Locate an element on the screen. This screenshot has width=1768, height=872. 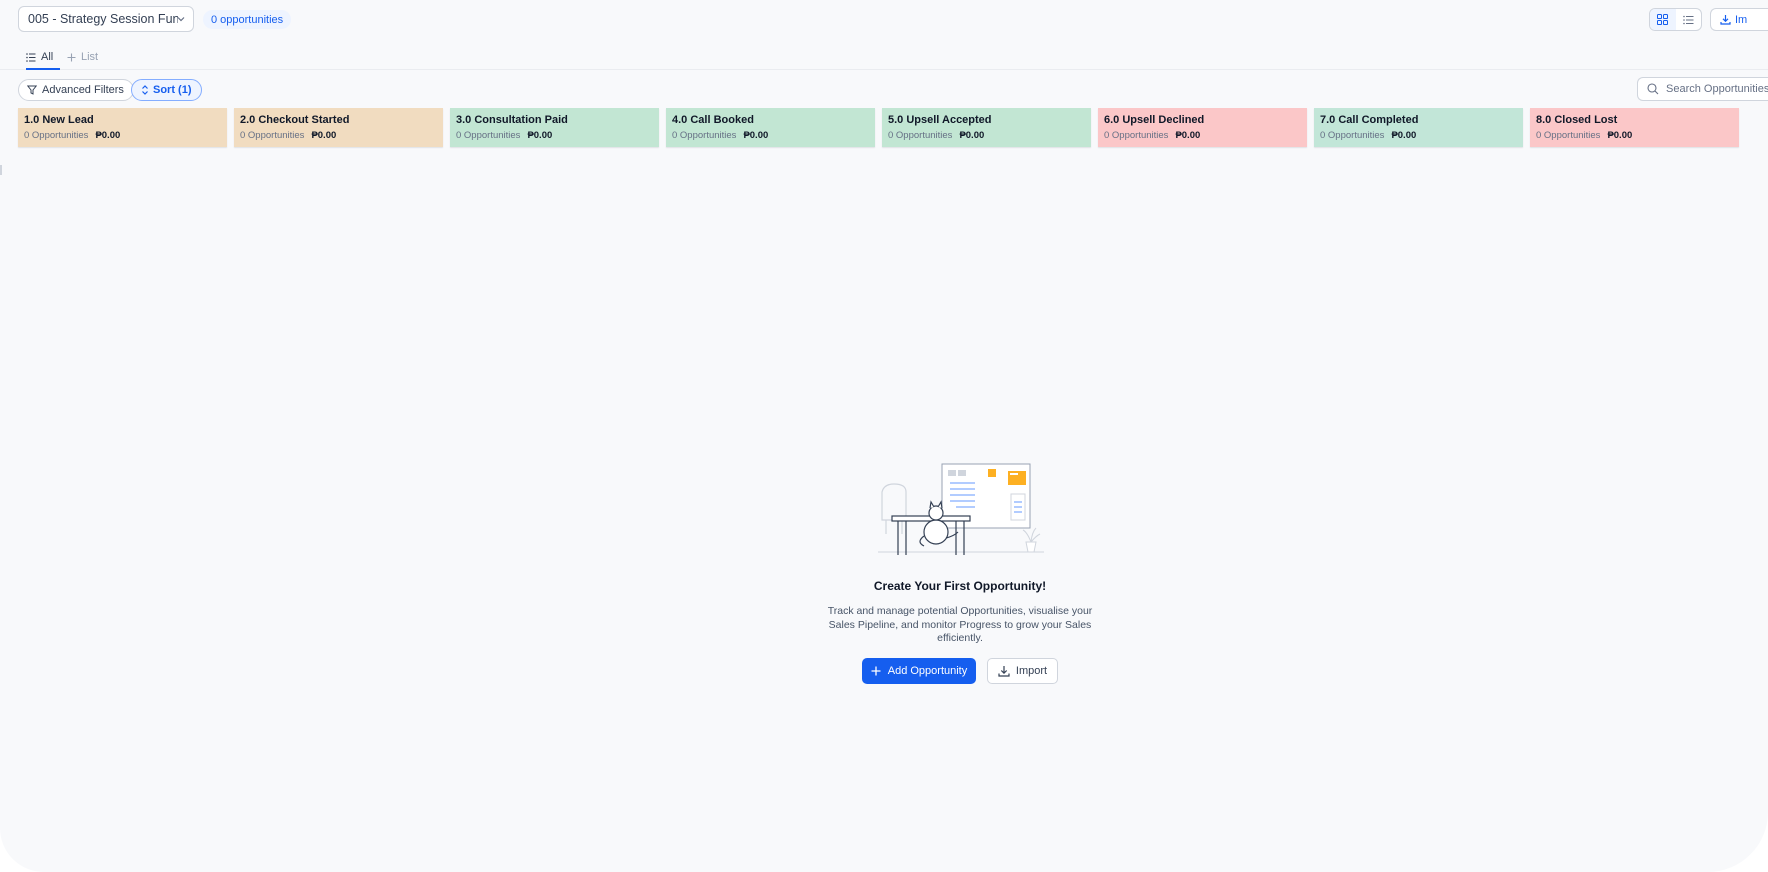
tab-all-label: All is located at coordinates (47, 57).